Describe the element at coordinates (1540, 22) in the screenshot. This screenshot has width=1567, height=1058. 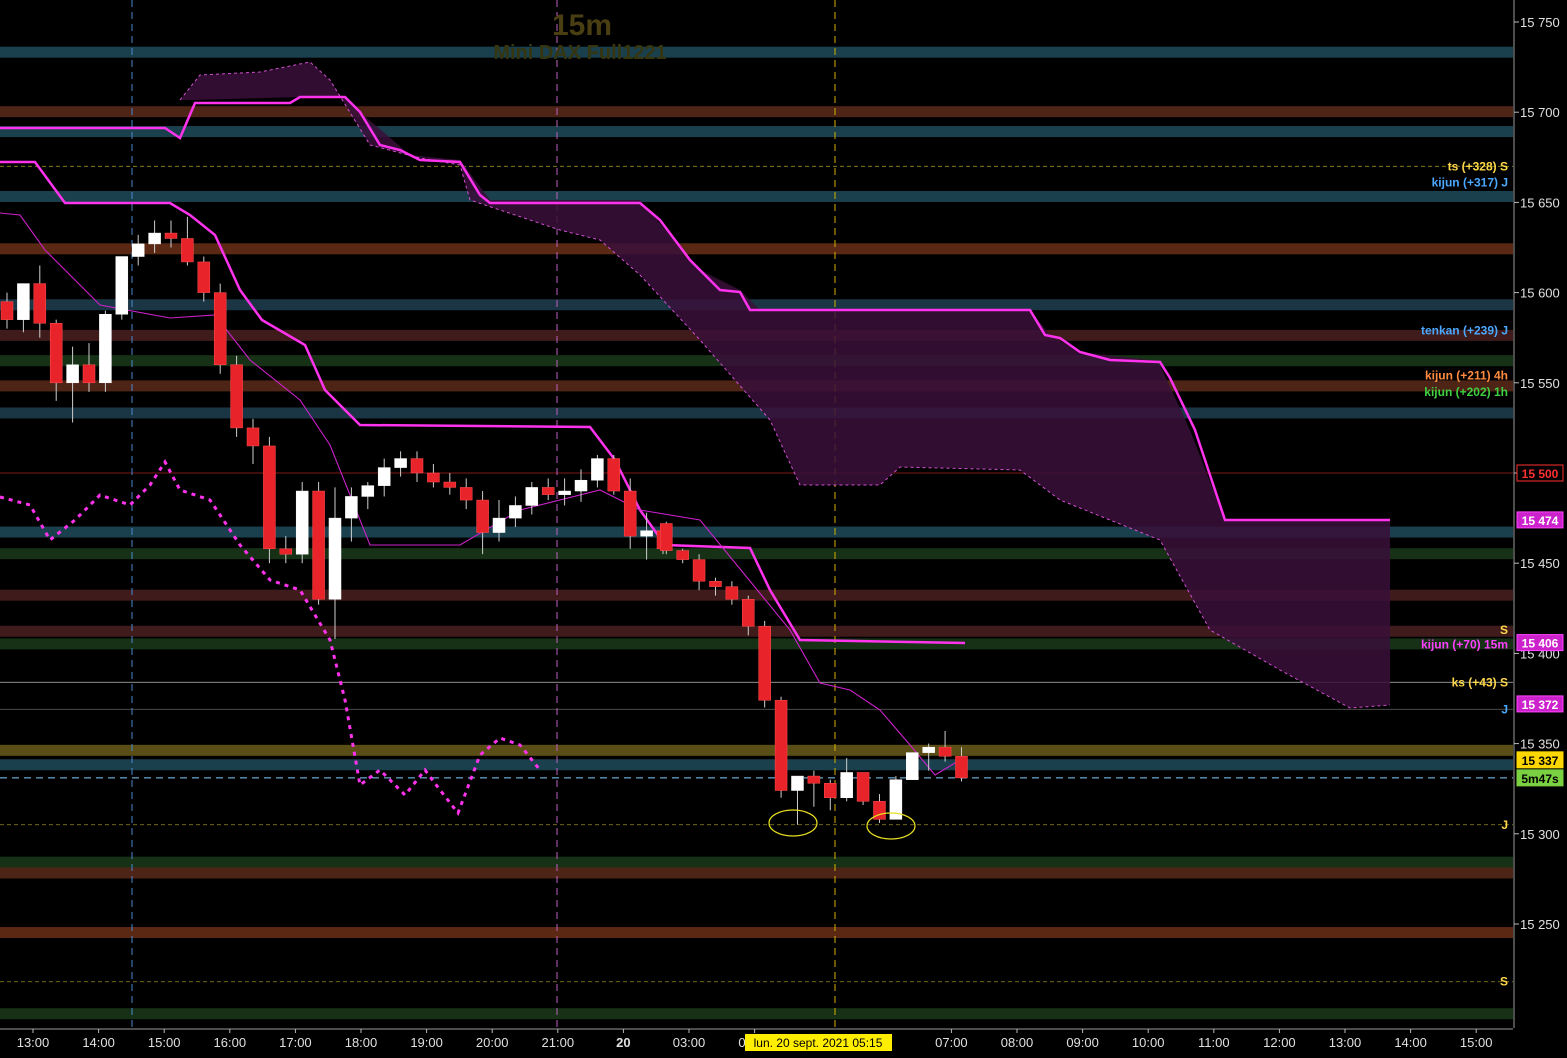
I see `y-tick-label: 15 750` at that location.